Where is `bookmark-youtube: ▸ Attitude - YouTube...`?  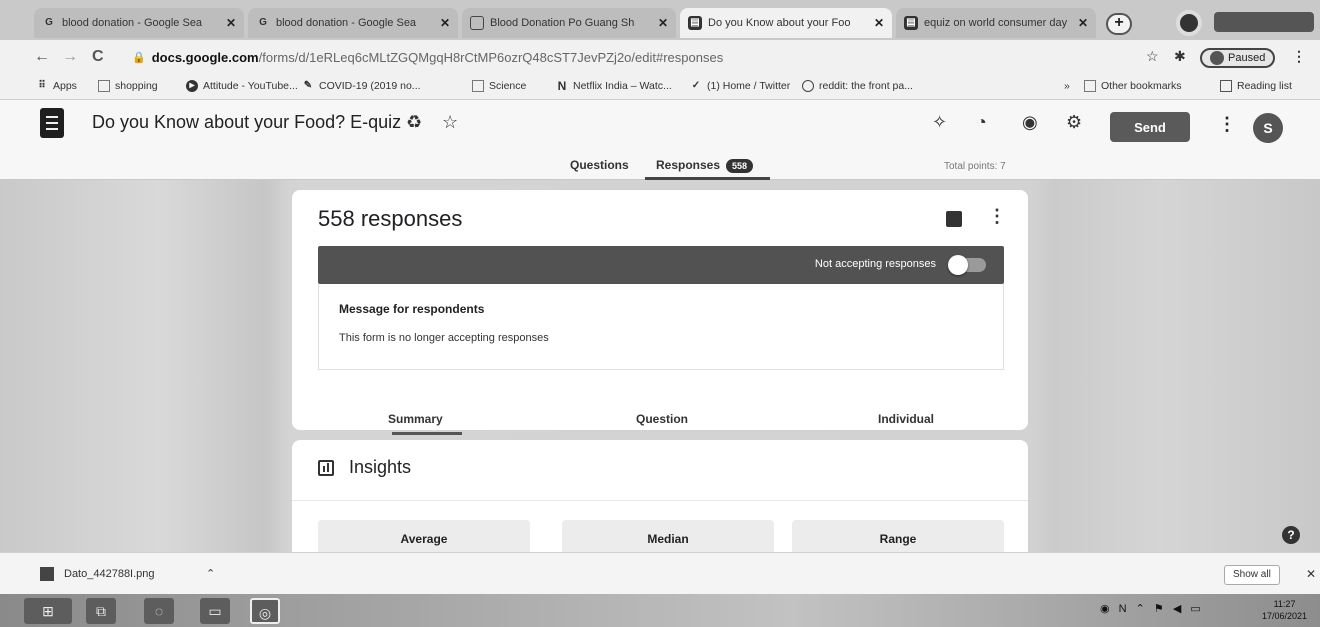
bookmark-youtube: ▸ Attitude - YouTube... is located at coordinates (242, 86).